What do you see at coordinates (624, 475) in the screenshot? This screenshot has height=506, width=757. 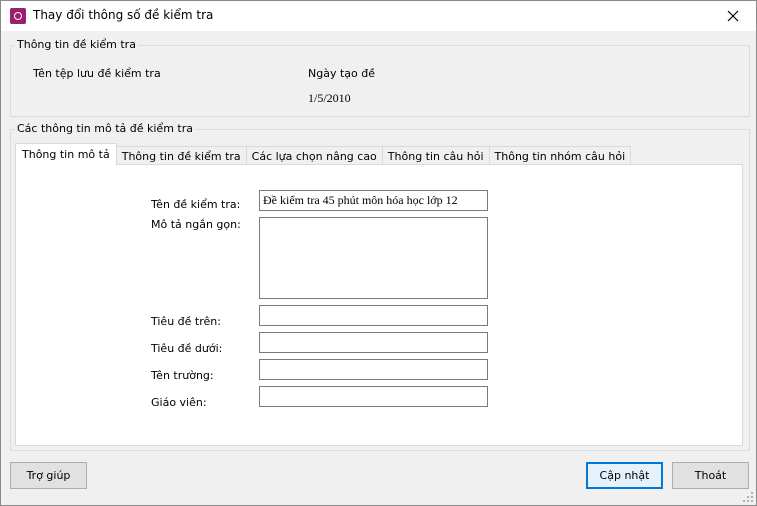 I see `update-button: Cập nhật` at bounding box center [624, 475].